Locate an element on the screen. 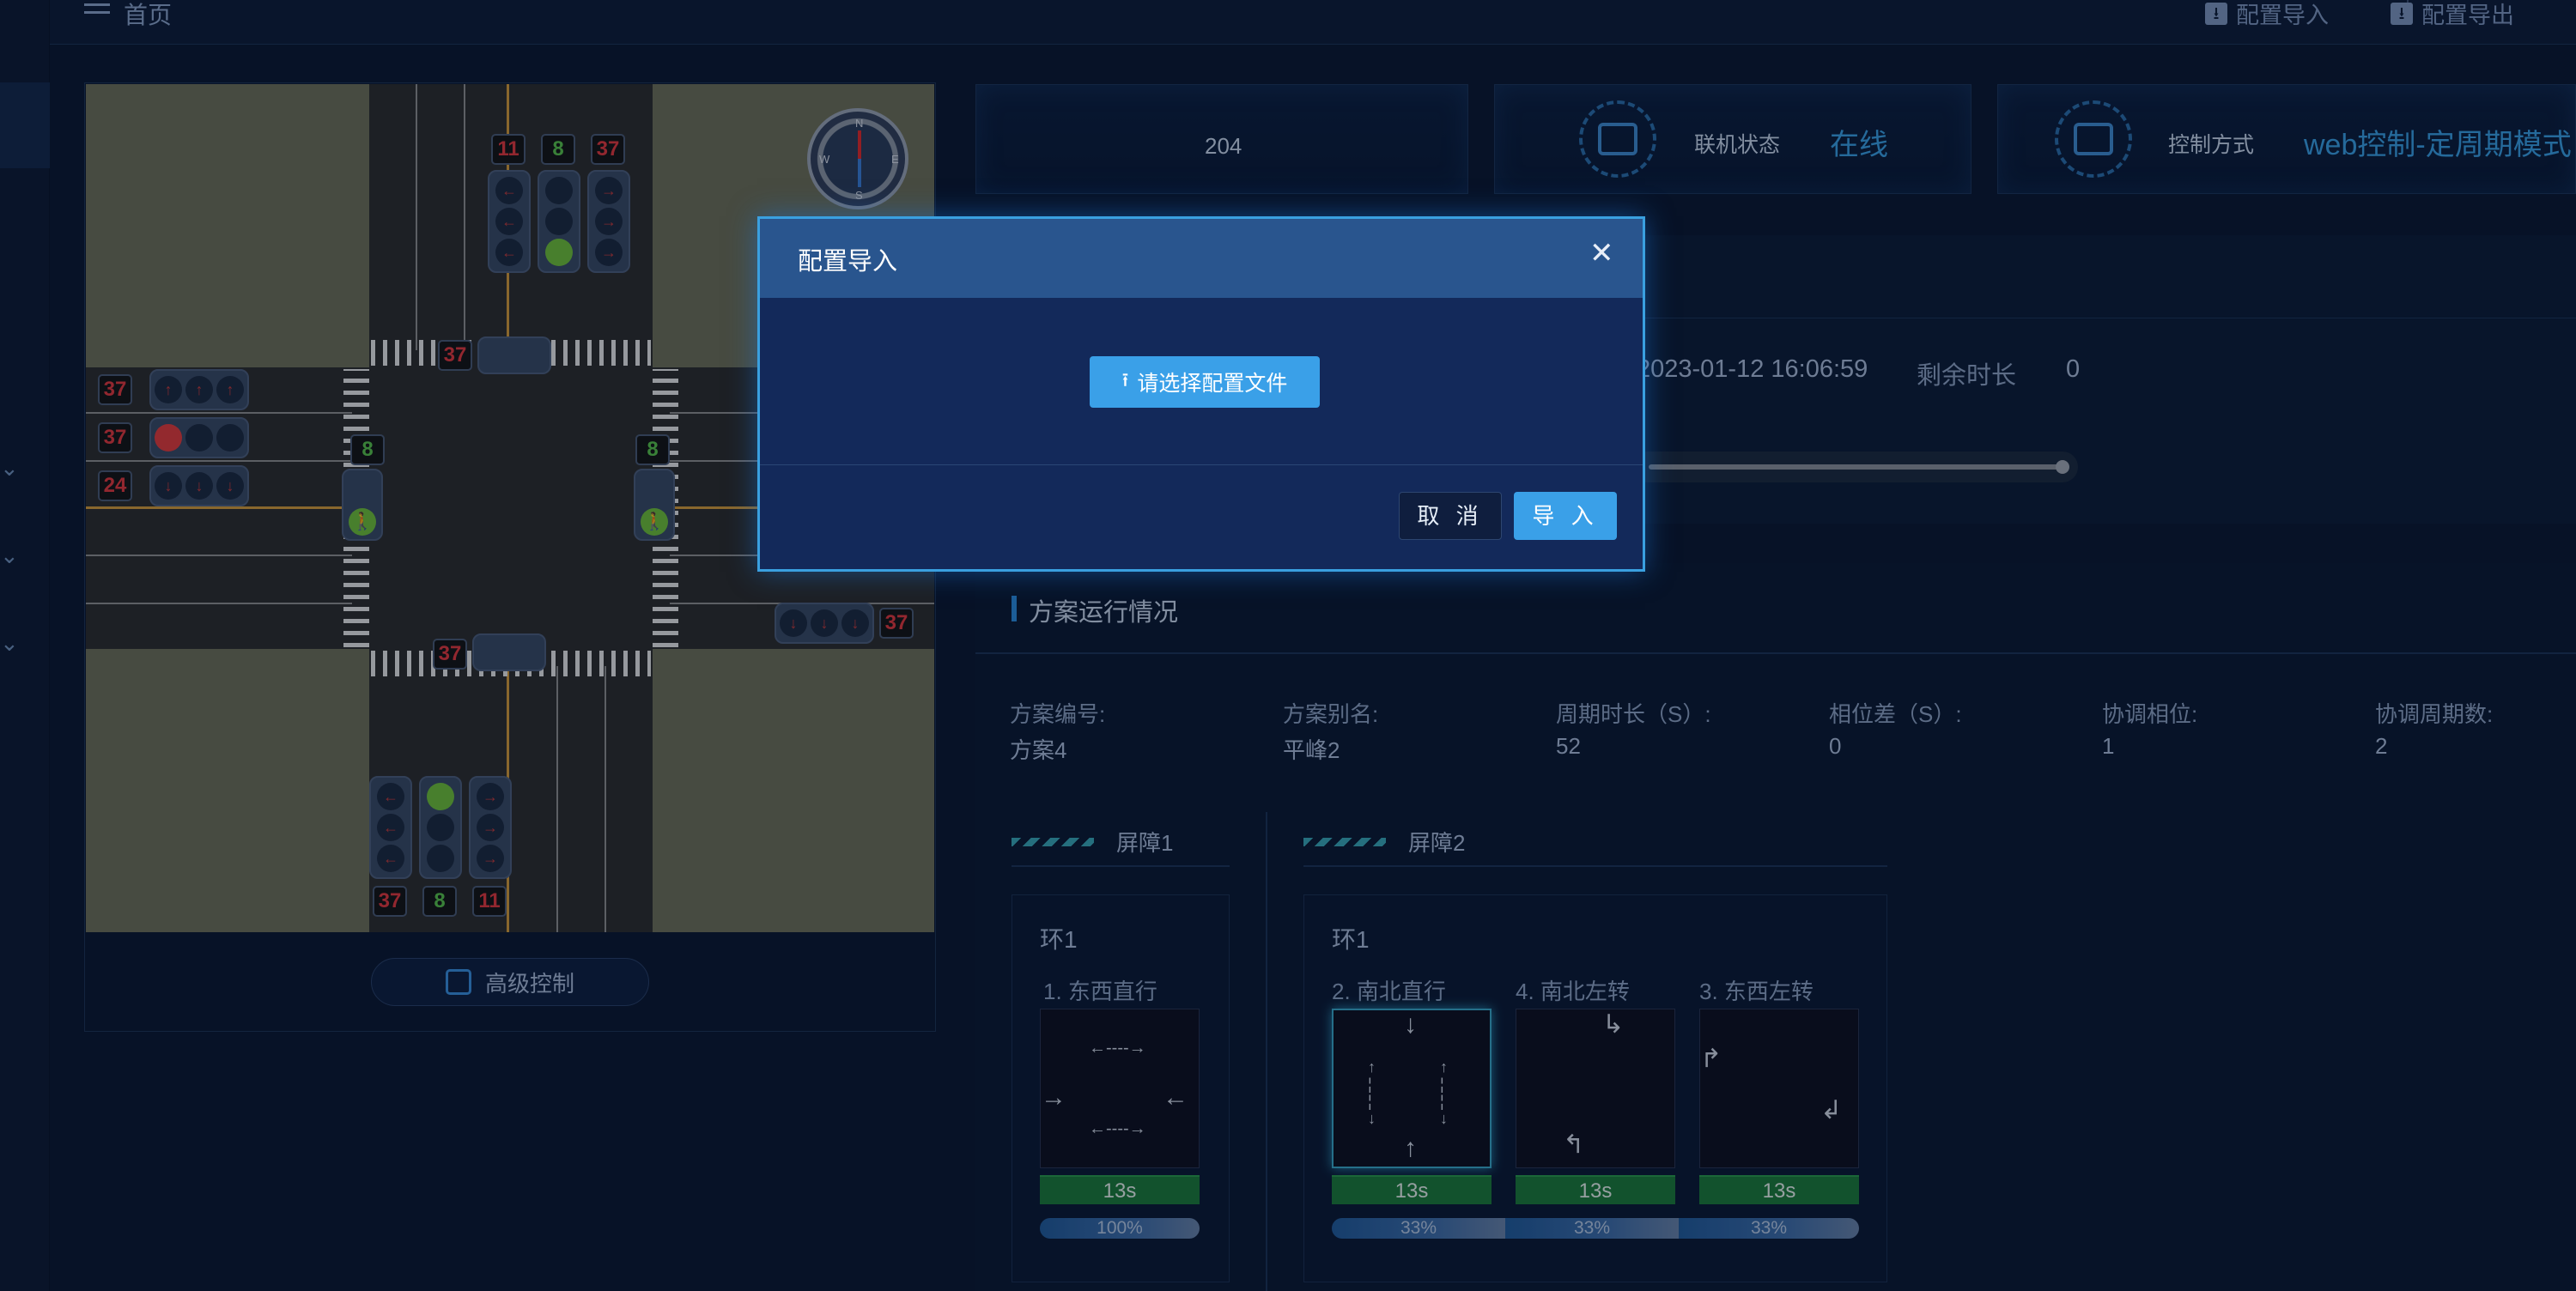 The width and height of the screenshot is (2576, 1291). cancel-button: 取 消 is located at coordinates (1451, 516).